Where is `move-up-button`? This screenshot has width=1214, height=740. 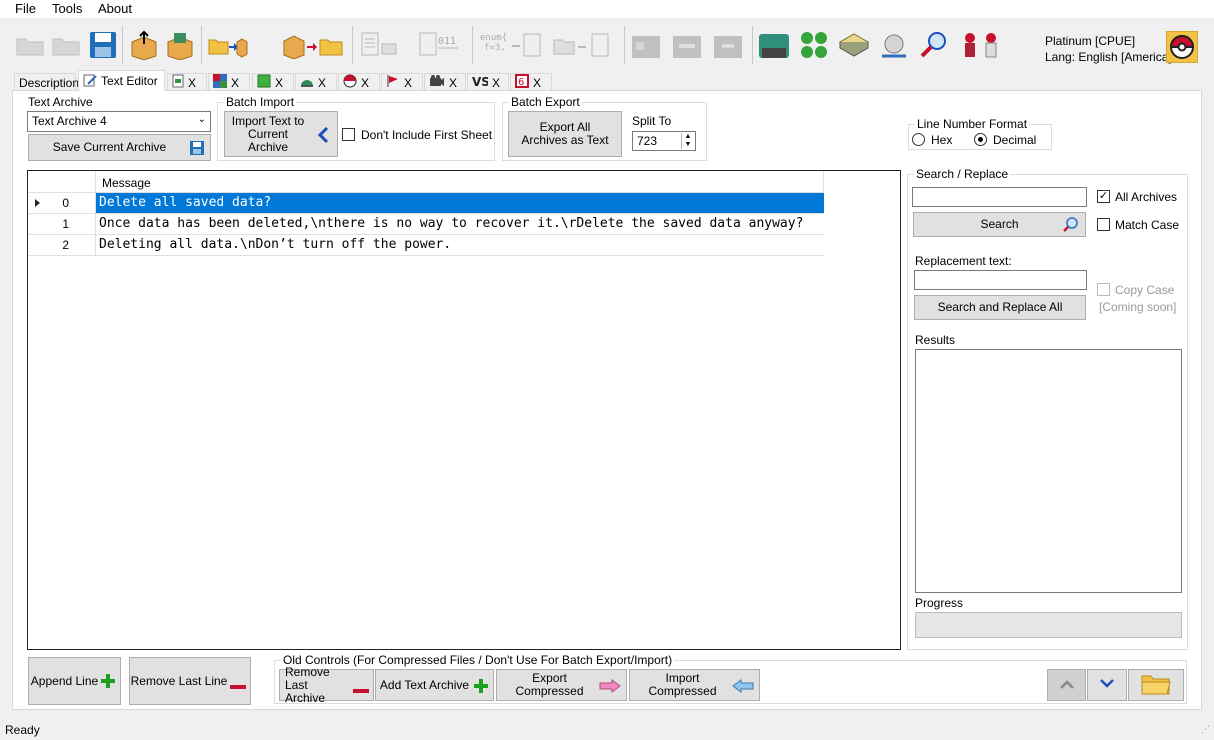 move-up-button is located at coordinates (1066, 685).